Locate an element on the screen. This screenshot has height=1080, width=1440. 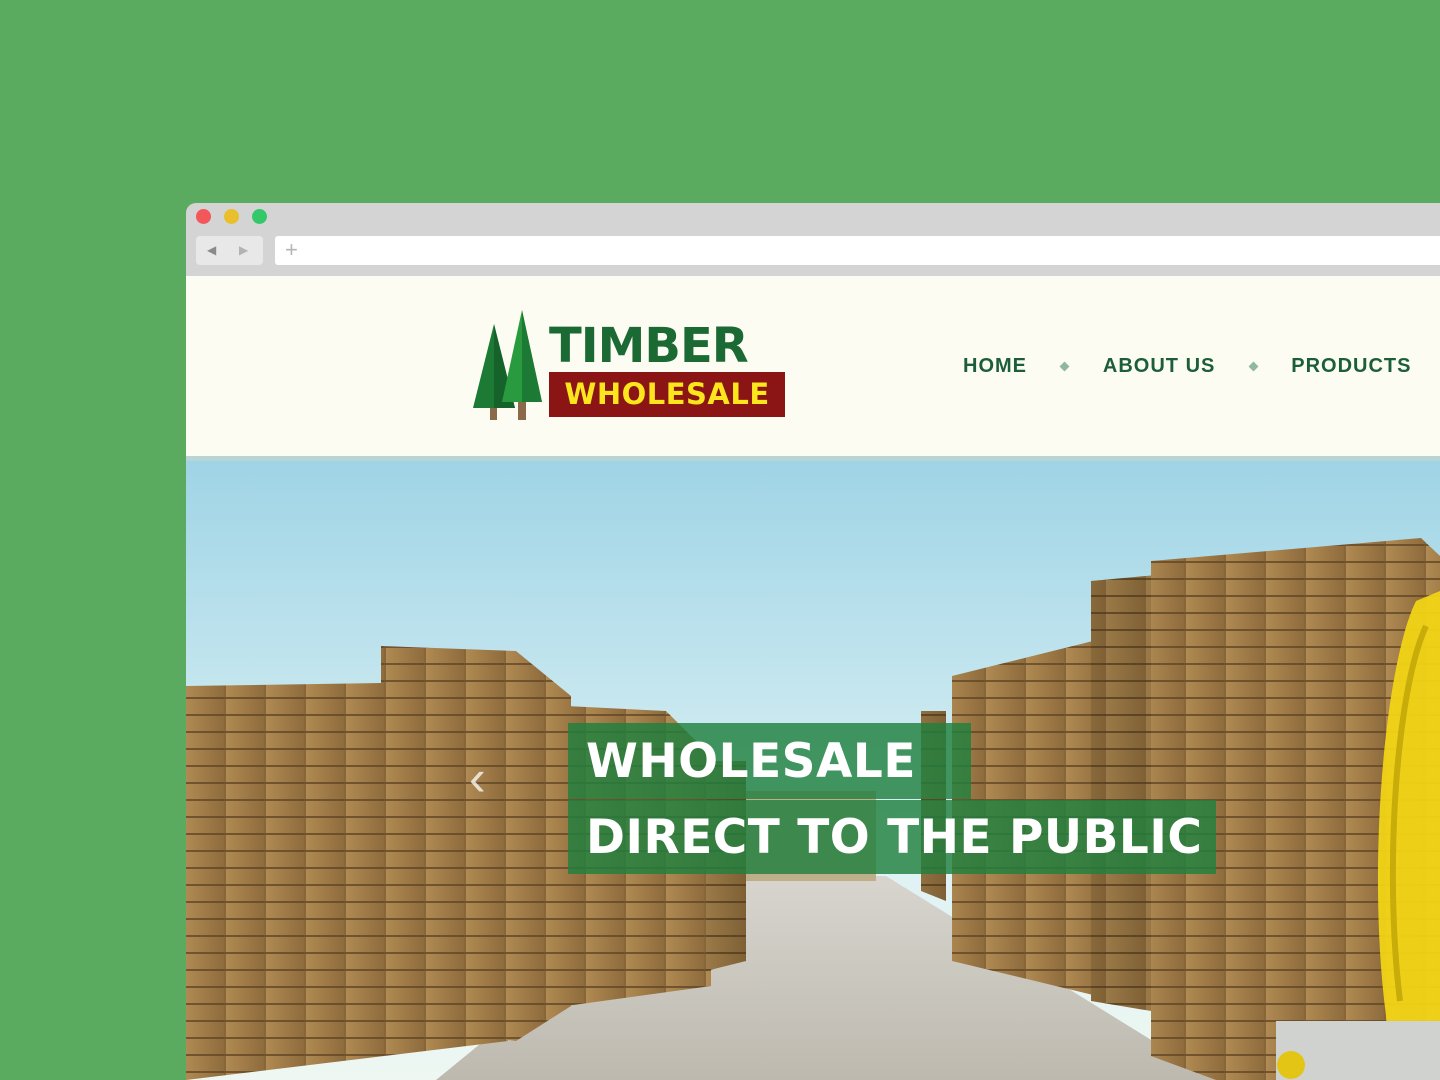
forward-arrow-icon: ▶ is located at coordinates (243, 250).